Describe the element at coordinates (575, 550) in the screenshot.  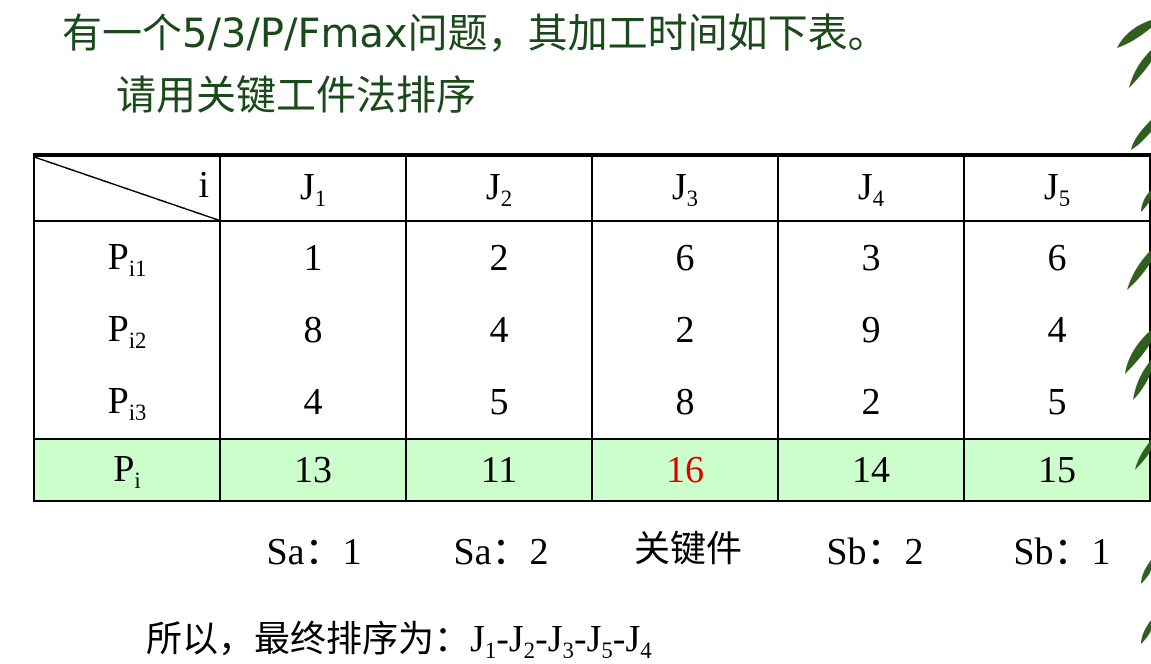
I see `job-classification-notes: Sa：1 Sa：2 关键件 Sb：2 Sb：1` at that location.